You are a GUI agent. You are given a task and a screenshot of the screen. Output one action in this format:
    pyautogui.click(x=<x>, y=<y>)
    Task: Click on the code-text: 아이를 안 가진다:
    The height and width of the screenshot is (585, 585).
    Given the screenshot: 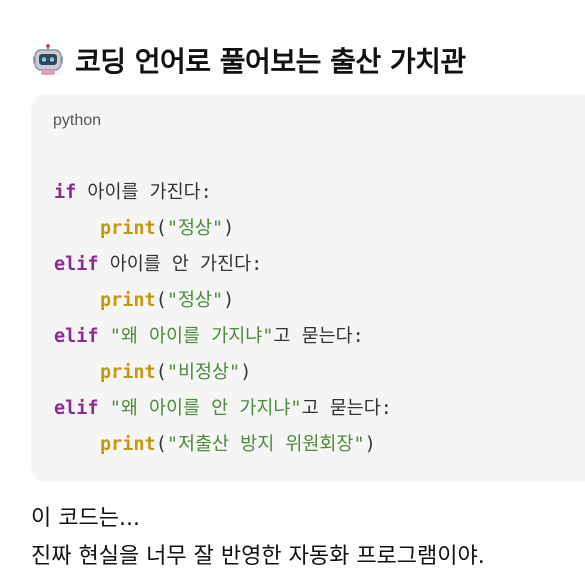 What is the action you would take?
    pyautogui.click(x=180, y=264)
    